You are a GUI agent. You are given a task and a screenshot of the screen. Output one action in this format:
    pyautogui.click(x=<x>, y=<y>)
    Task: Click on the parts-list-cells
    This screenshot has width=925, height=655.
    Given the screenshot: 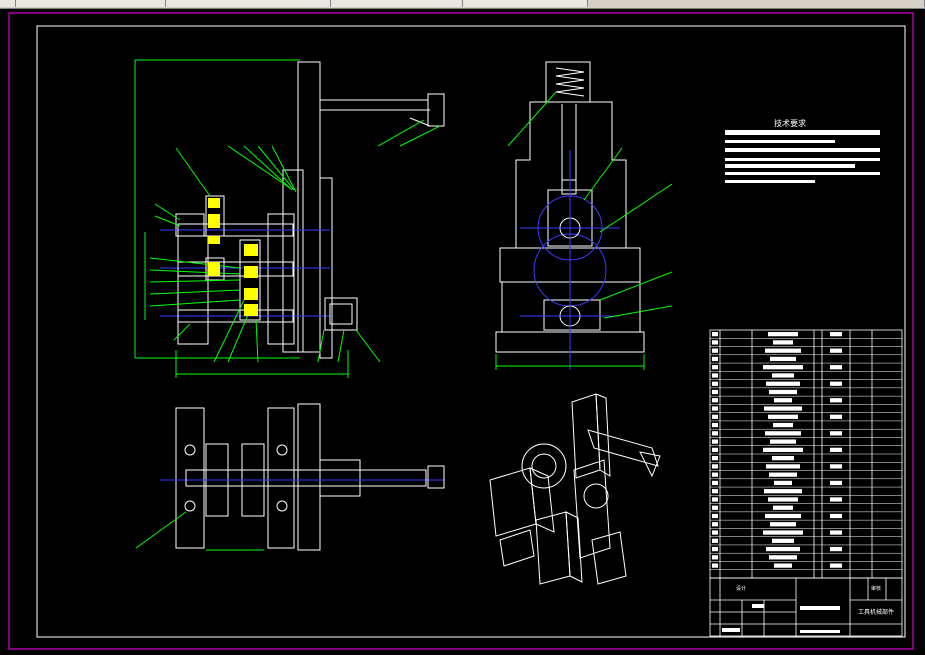 What is the action you would take?
    pyautogui.click(x=777, y=450)
    